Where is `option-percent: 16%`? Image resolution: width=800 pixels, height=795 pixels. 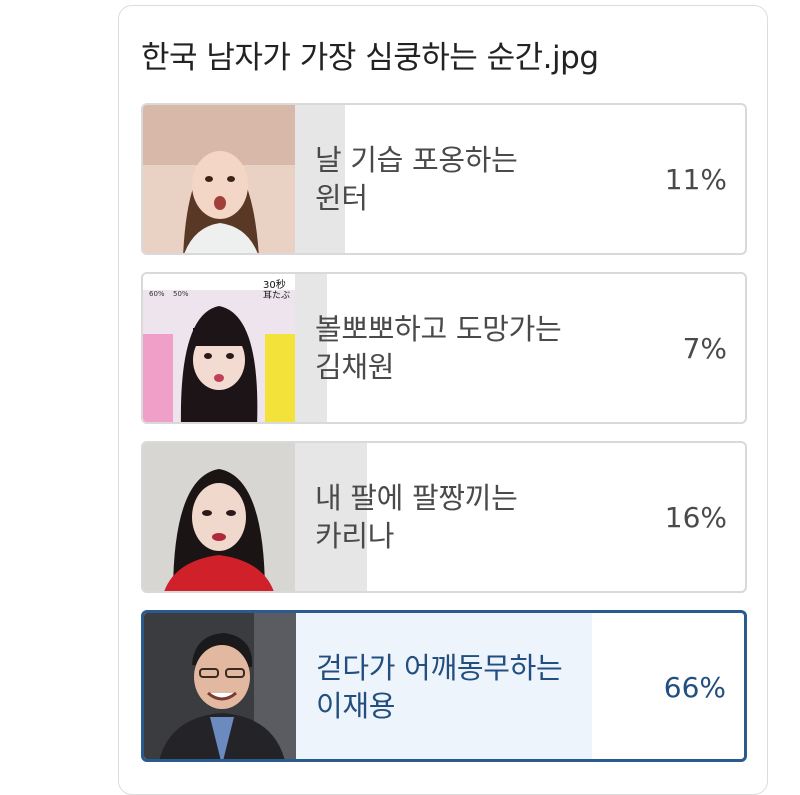
option-percent: 16% is located at coordinates (695, 517).